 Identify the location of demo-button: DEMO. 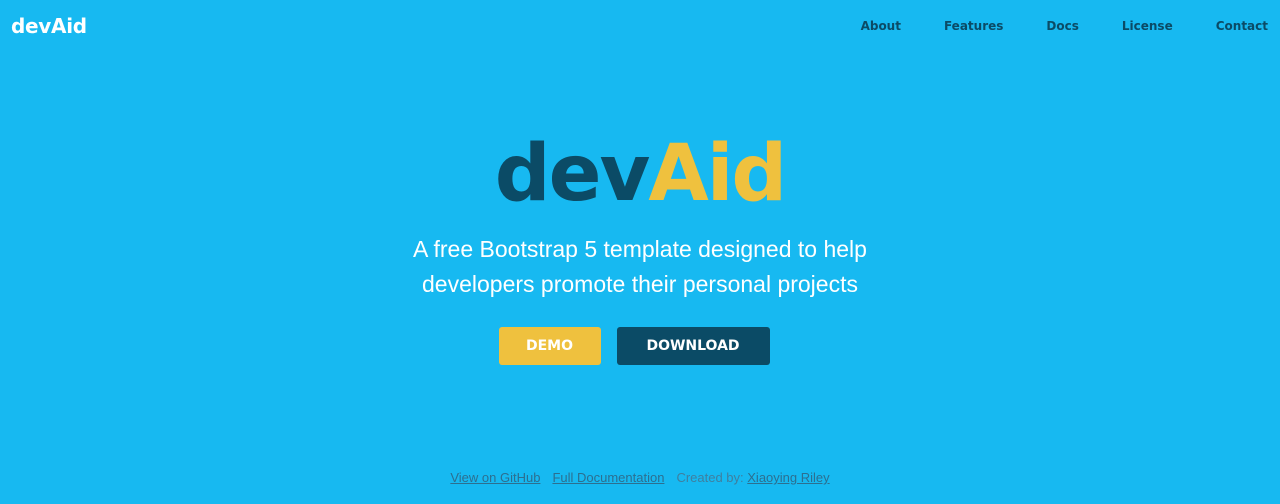
(549, 346).